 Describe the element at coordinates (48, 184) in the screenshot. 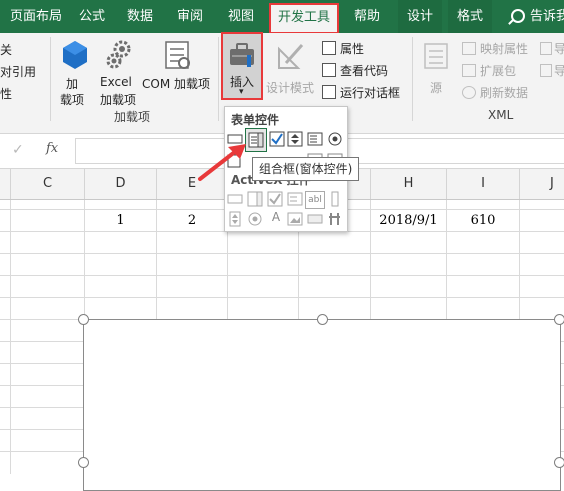

I see `column-header-c: C` at that location.